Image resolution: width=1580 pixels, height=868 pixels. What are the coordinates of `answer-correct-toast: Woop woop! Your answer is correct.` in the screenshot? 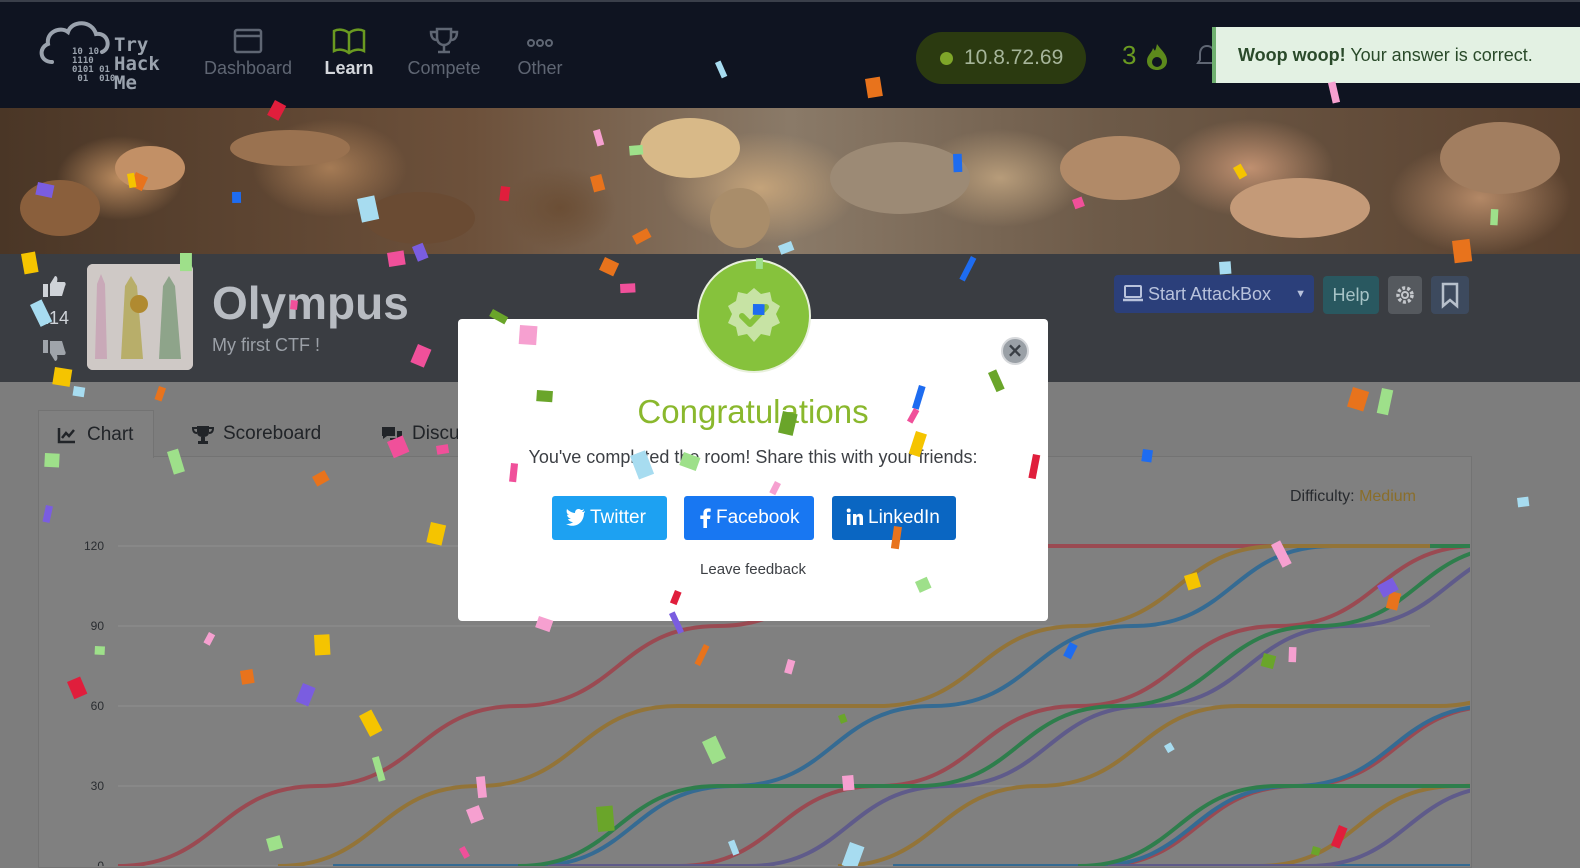 It's located at (1396, 55).